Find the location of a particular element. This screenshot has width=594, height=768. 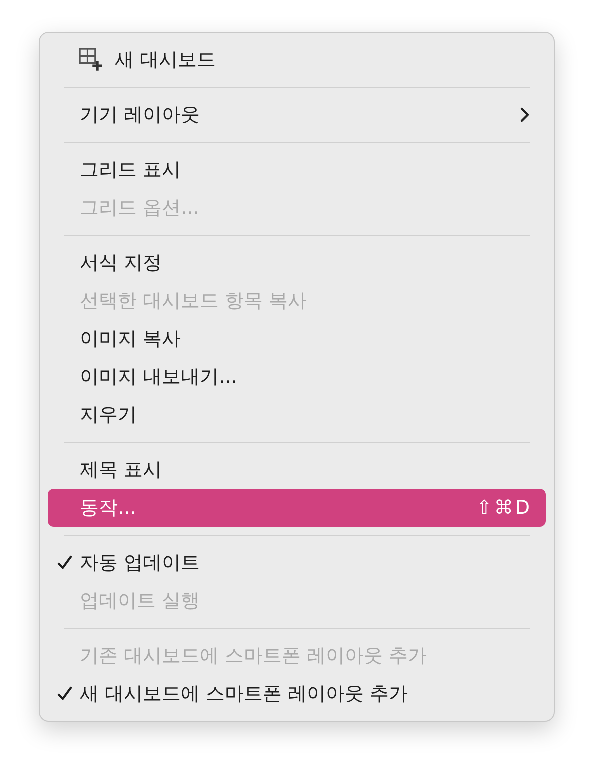

menu-item: 그리드 표시 is located at coordinates (297, 170).